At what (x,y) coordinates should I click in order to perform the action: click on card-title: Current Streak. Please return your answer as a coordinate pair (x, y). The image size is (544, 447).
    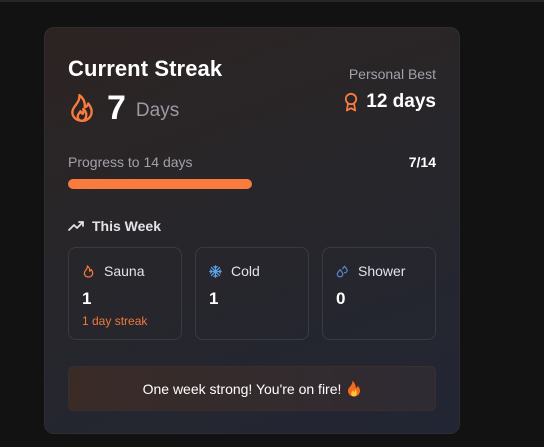
    Looking at the image, I should click on (145, 68).